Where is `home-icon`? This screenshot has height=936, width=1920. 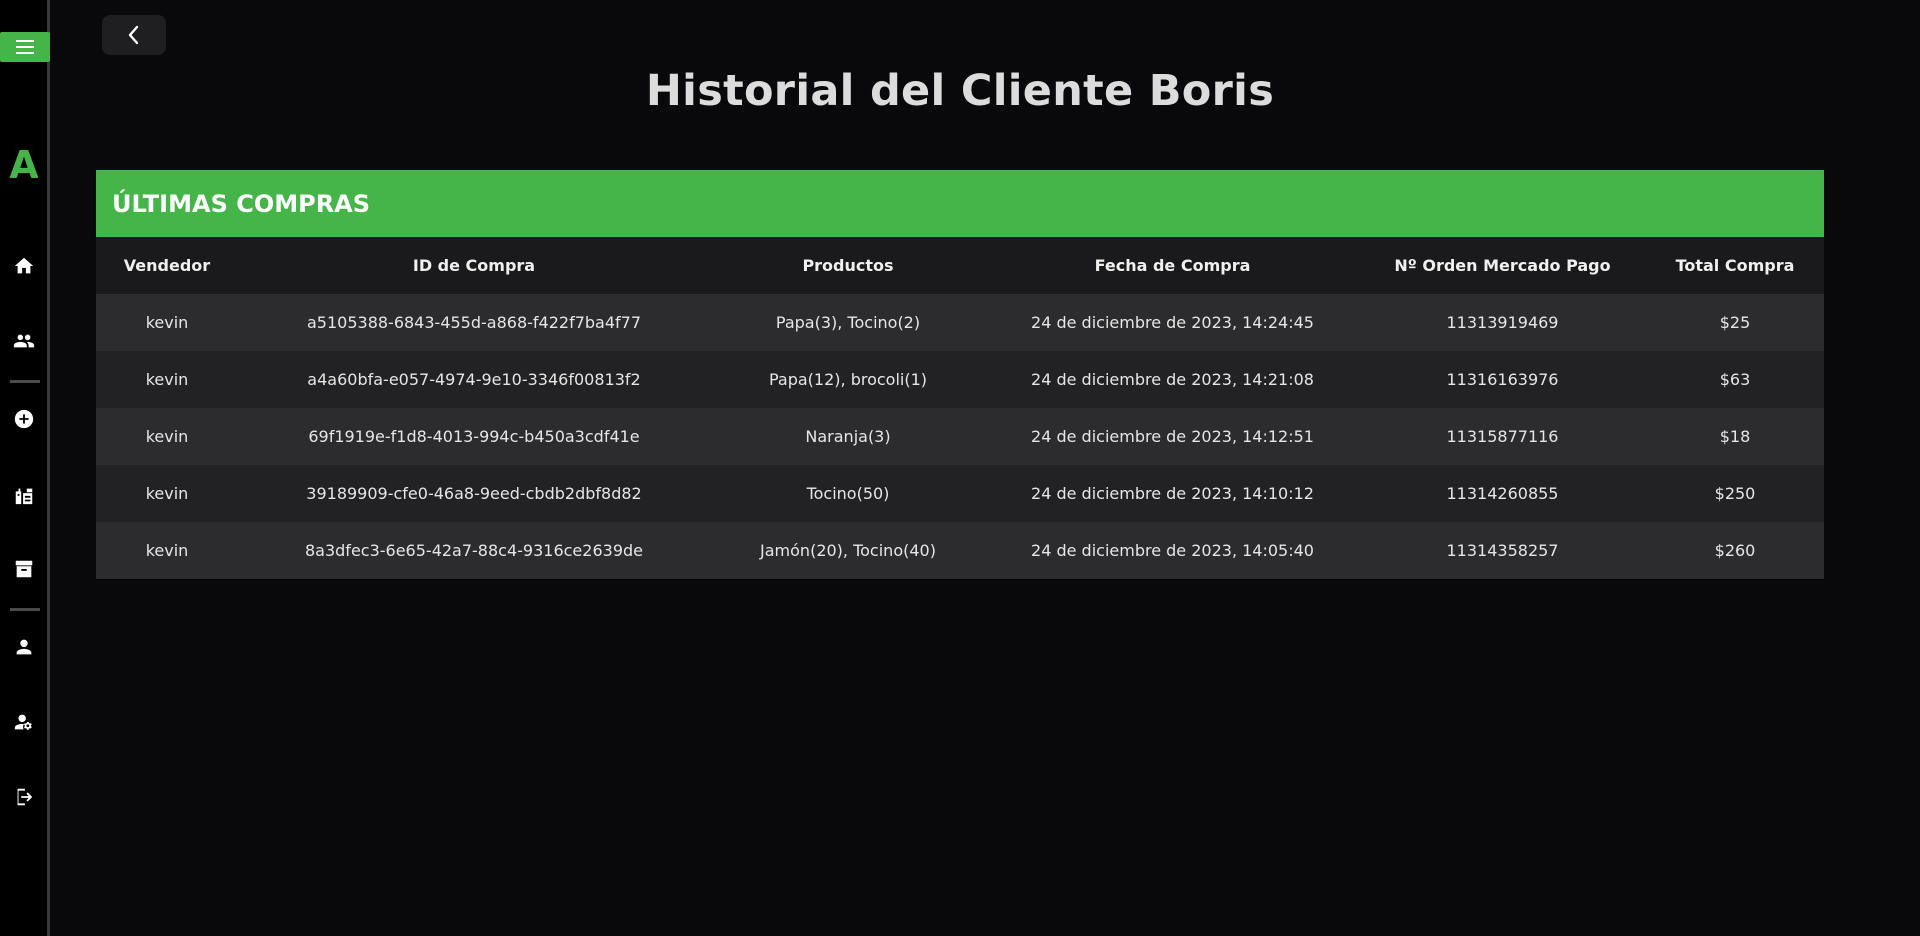
home-icon is located at coordinates (24, 265).